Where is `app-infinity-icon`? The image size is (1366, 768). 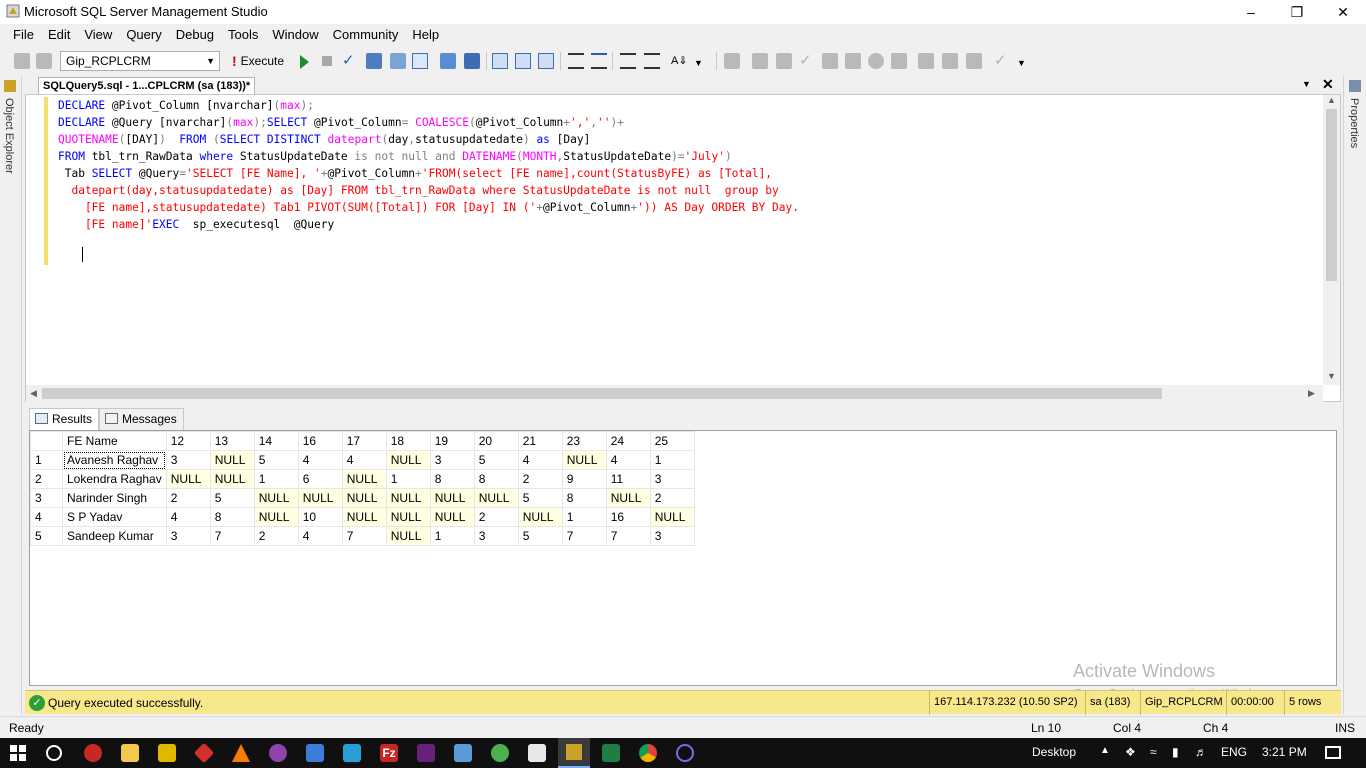
app-infinity-icon is located at coordinates (685, 753).